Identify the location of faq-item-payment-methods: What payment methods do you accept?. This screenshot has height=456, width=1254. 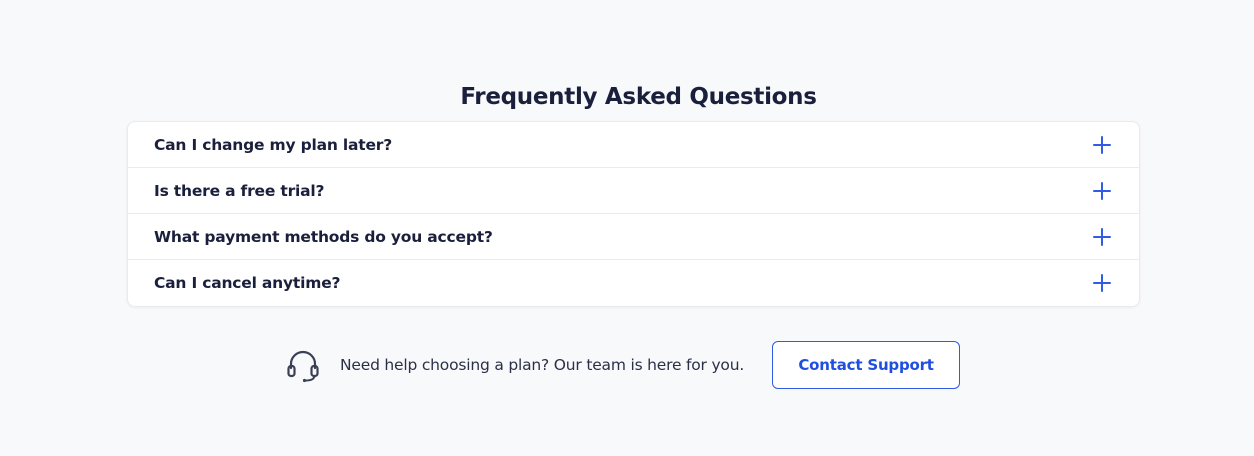
(633, 237).